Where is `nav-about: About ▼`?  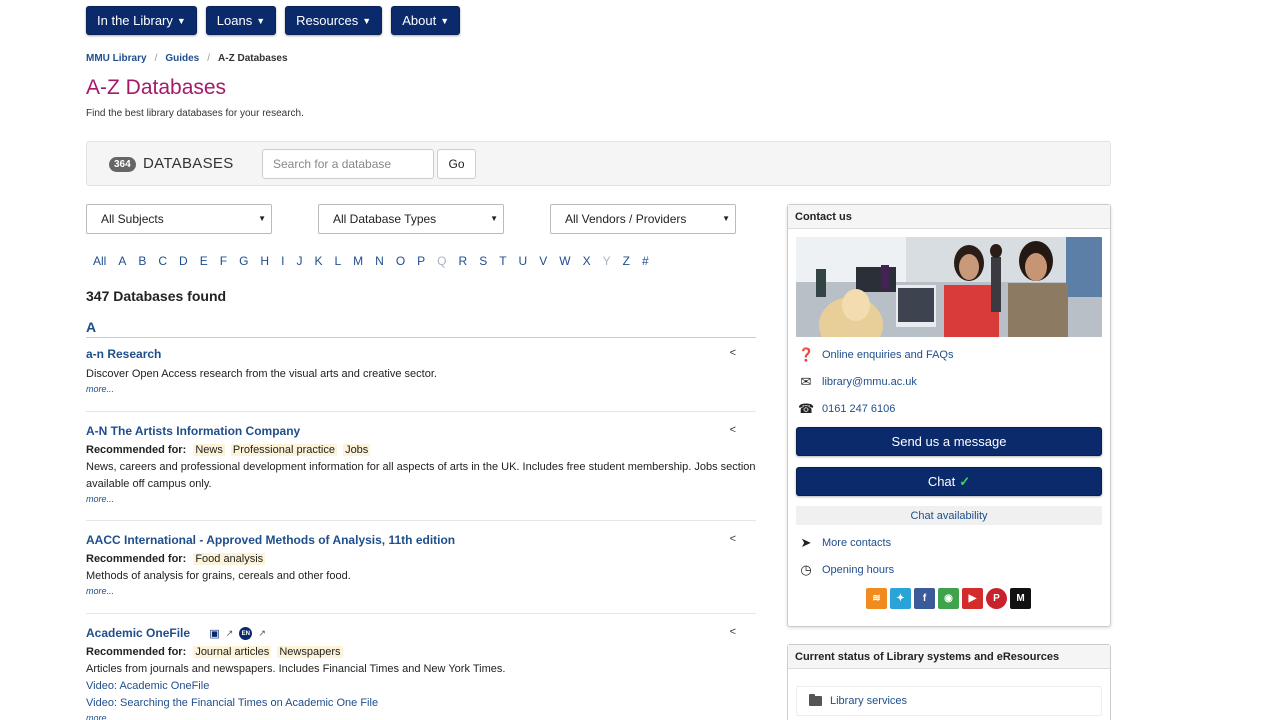
nav-about: About ▼ is located at coordinates (426, 20).